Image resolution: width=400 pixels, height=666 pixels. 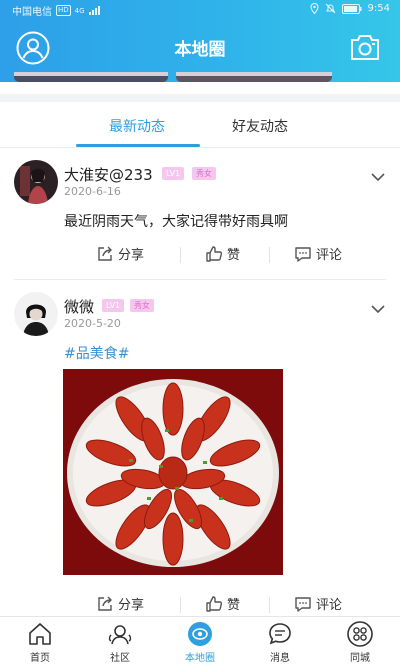 I want to click on carrier-label: 中国电信, so click(x=32, y=12).